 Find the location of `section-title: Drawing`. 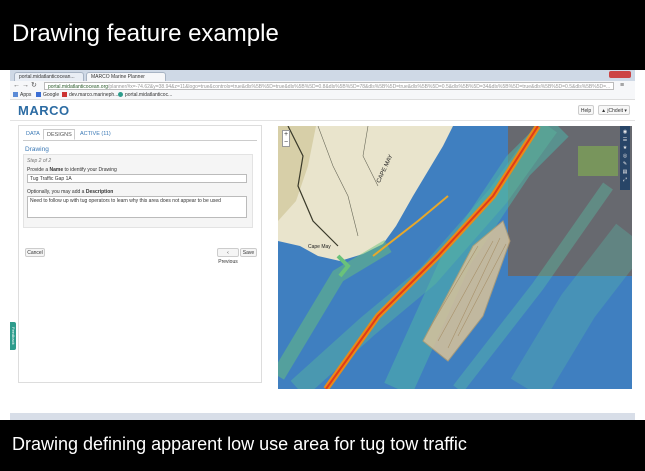

section-title: Drawing is located at coordinates (37, 149).